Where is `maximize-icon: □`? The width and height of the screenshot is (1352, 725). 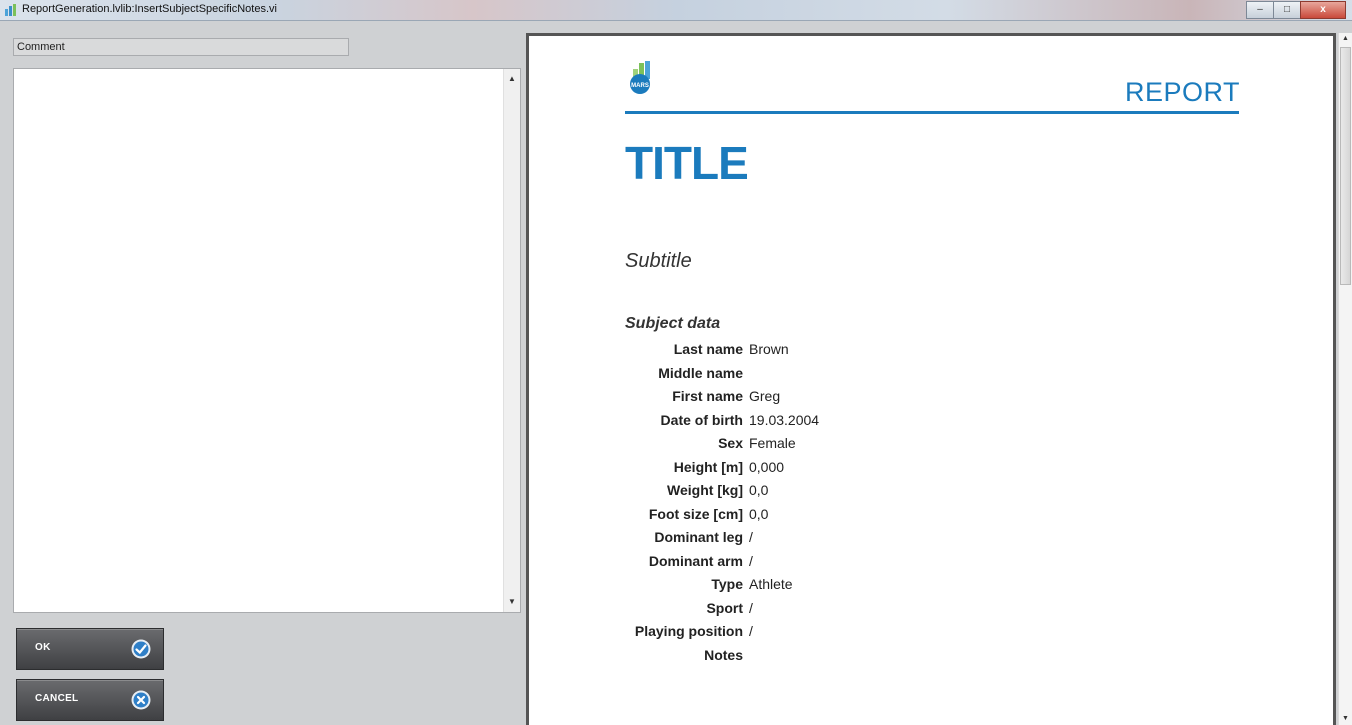
maximize-icon: □ is located at coordinates (1287, 9).